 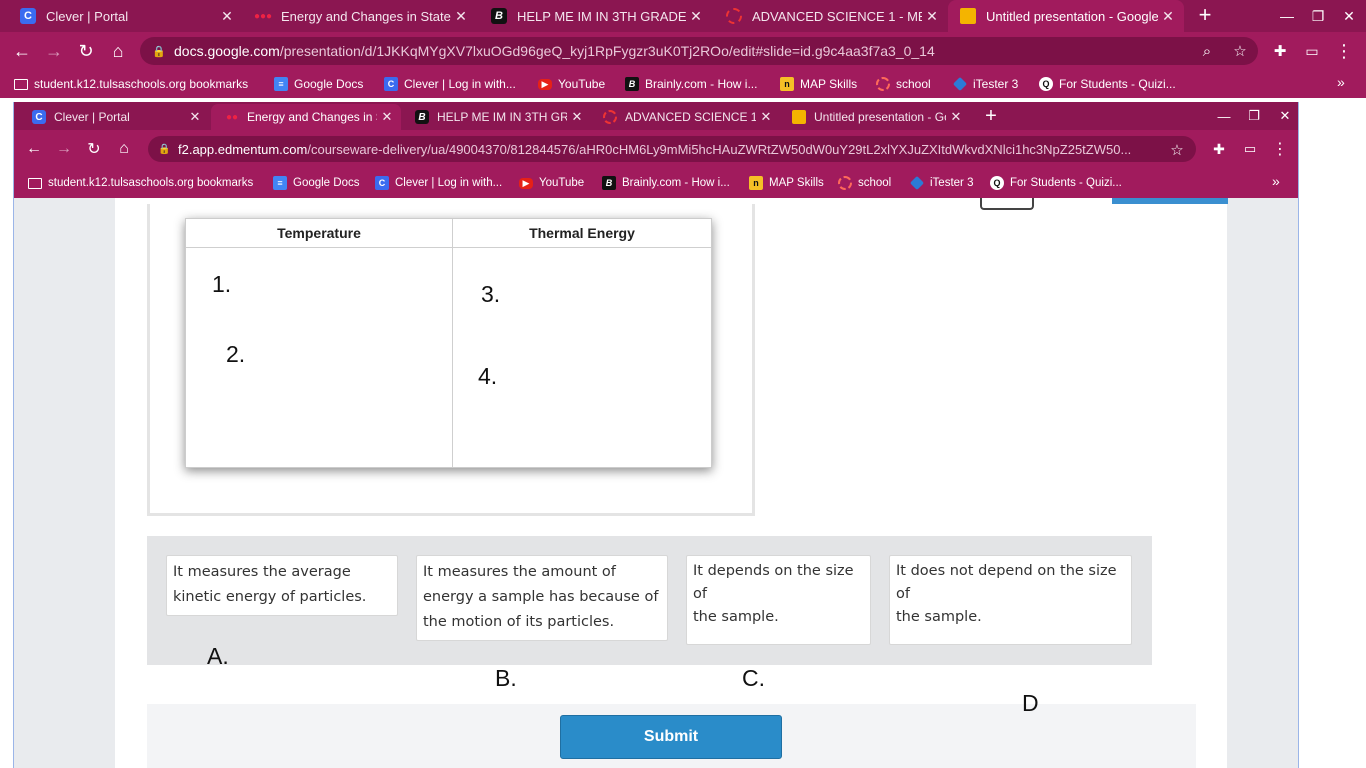 I want to click on inner-tab-brainly: B HELP ME IM IN 3TH GRA ✕, so click(x=496, y=117).